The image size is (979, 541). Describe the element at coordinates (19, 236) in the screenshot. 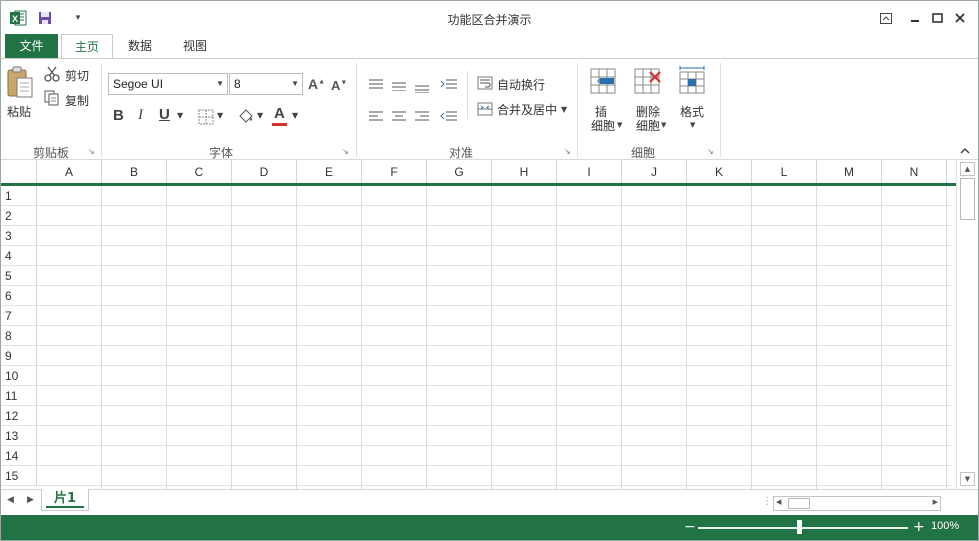

I see `row-header-3: 3` at that location.